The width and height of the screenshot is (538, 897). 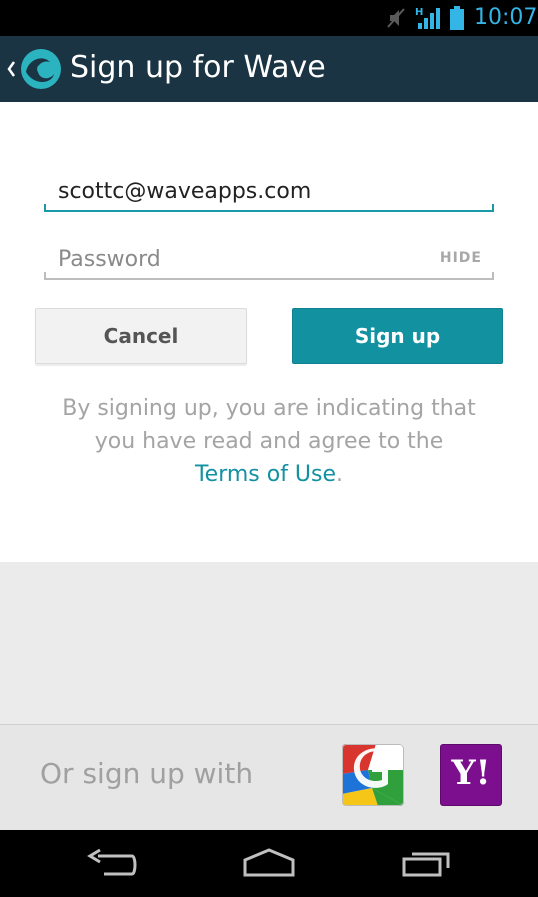 What do you see at coordinates (198, 67) in the screenshot?
I see `page-title: Sign up for Wave` at bounding box center [198, 67].